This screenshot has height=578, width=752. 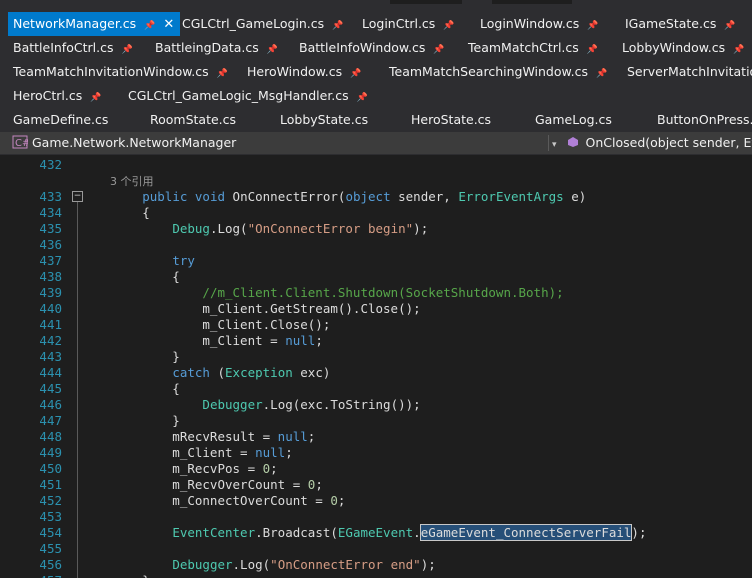 I want to click on code-line: 438 {, so click(x=376, y=277).